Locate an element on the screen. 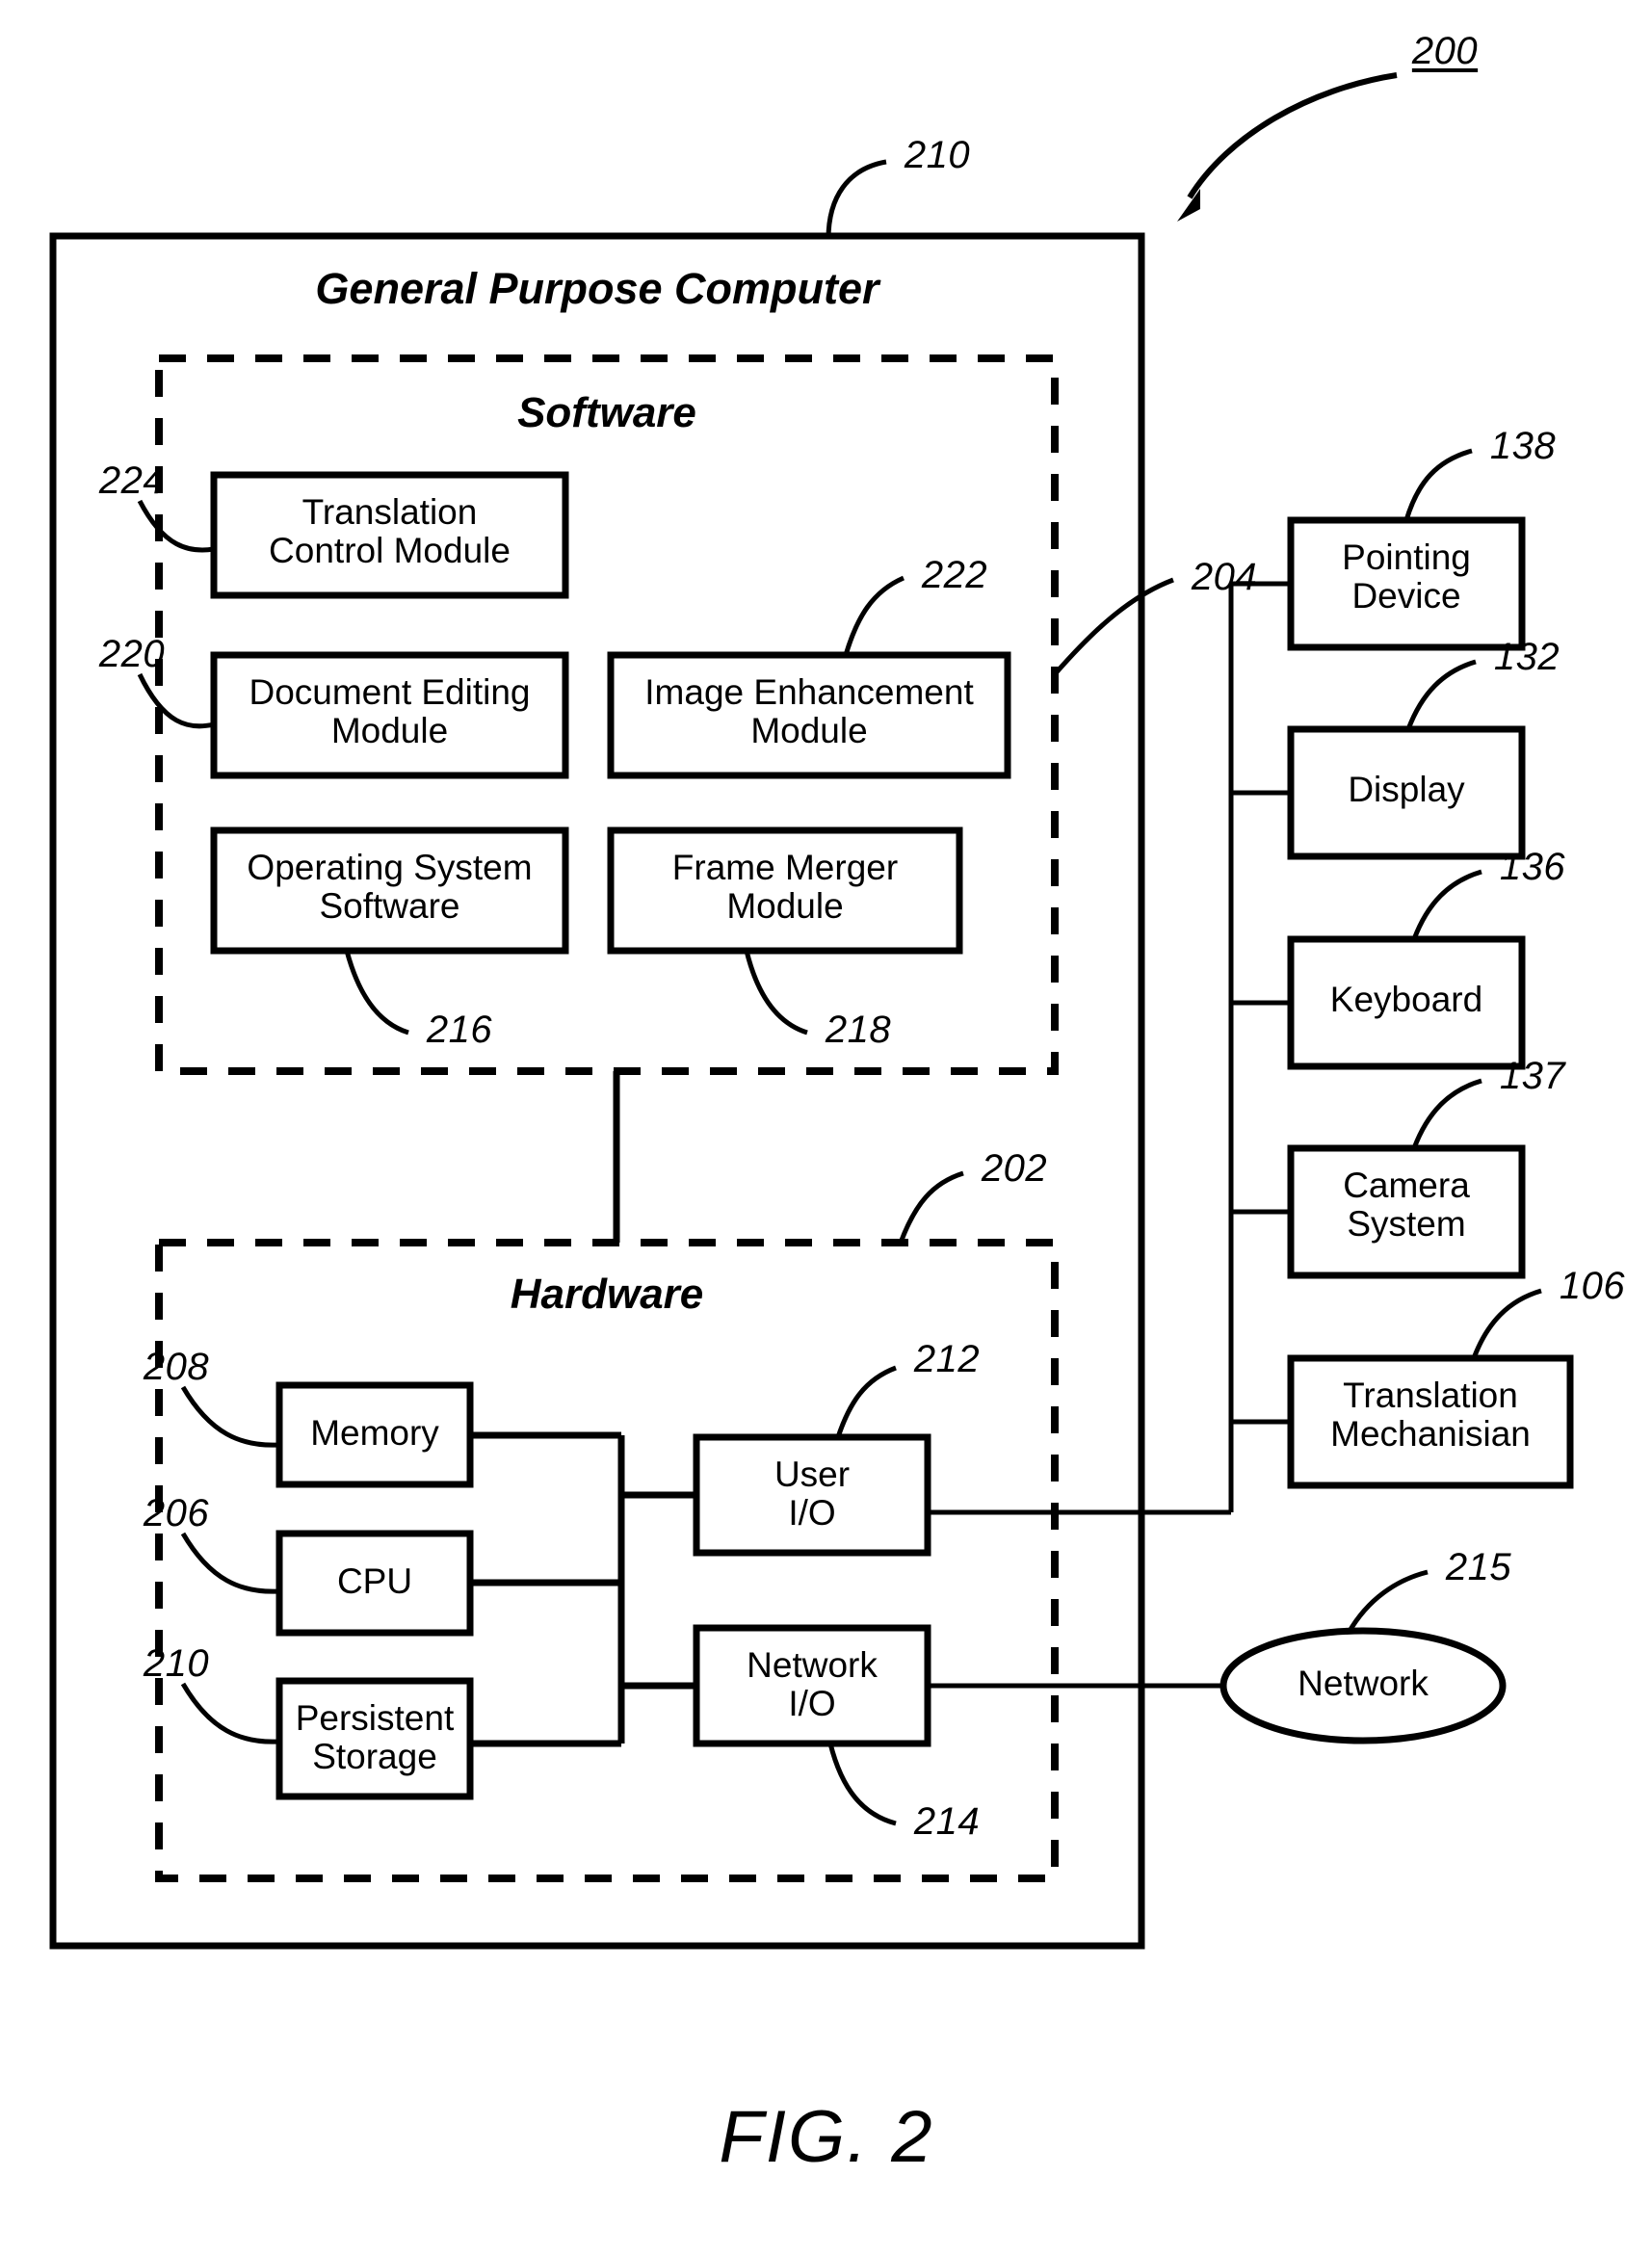 This screenshot has height=2255, width=1652. operating-system-software-label: Operating System Software is located at coordinates (390, 887).